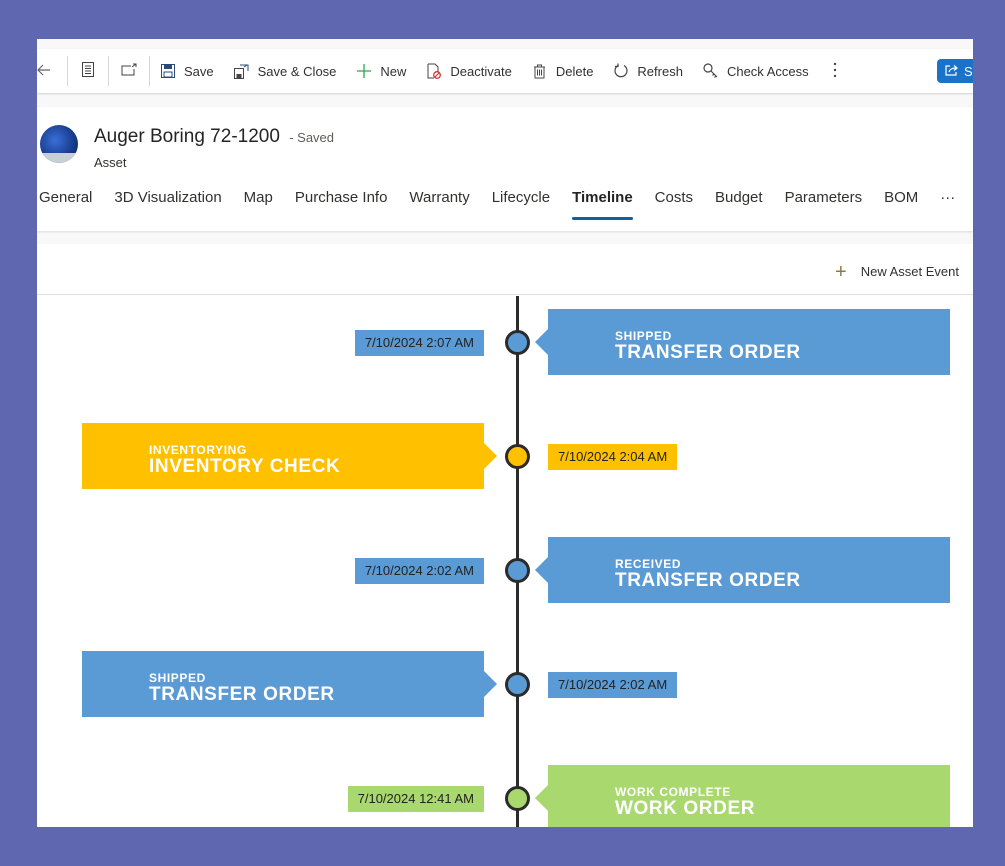  I want to click on tab-warranty: Warranty, so click(439, 205).